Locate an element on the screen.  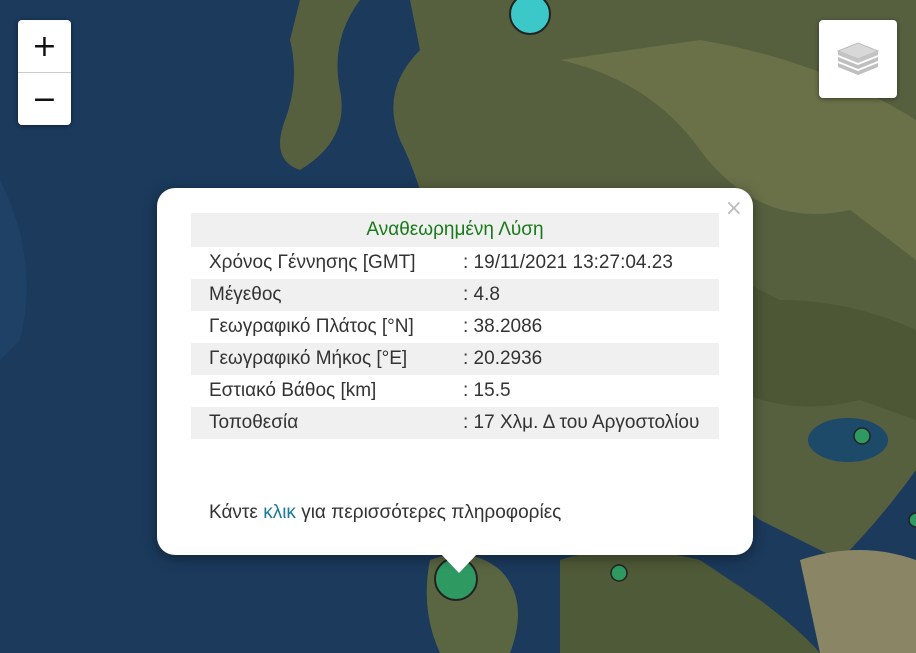
popup-tip is located at coordinates (459, 563).